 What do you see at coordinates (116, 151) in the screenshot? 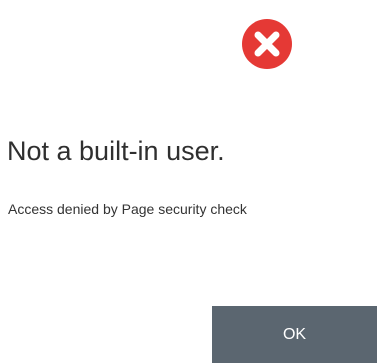
I see `dialog-title: Not a built-in user.` at bounding box center [116, 151].